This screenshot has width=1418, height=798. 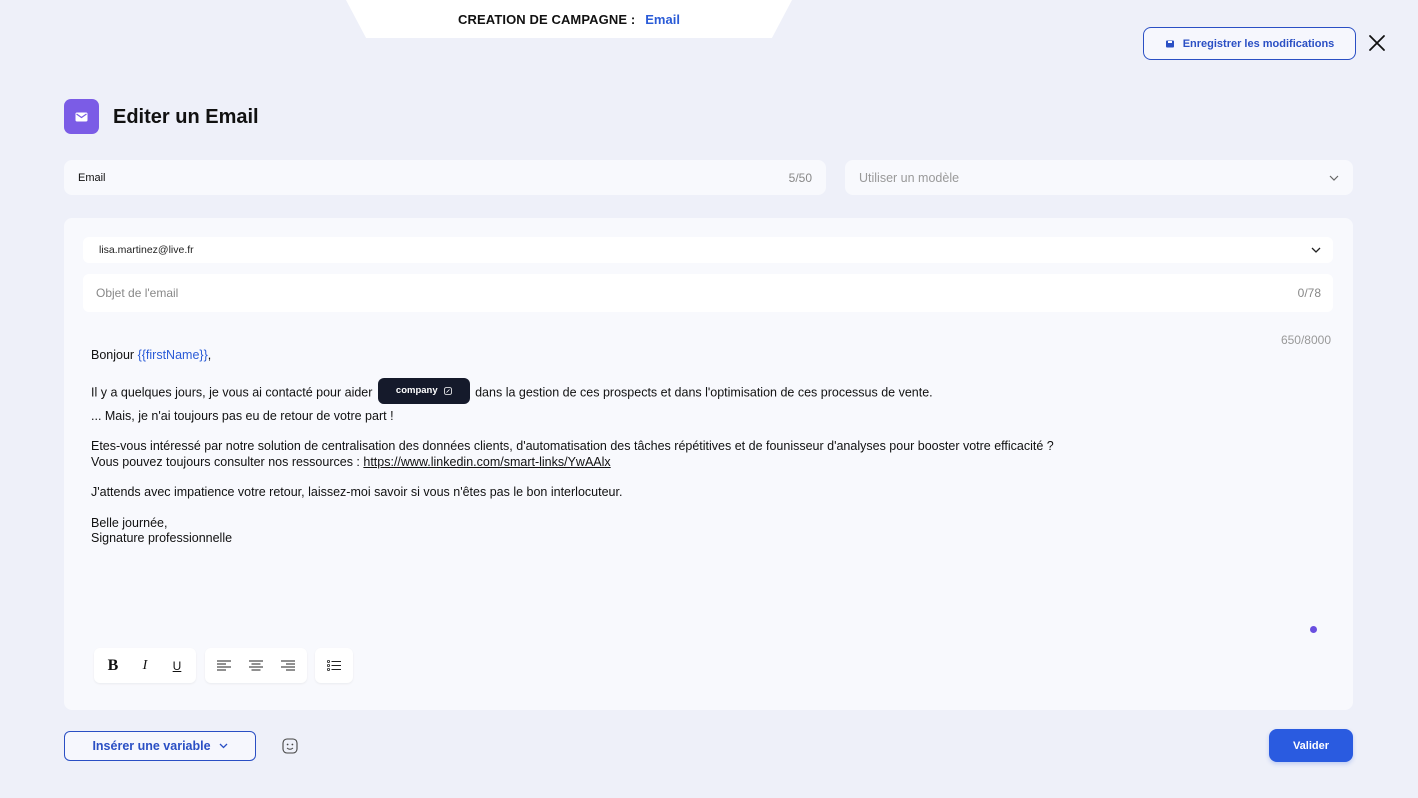 I want to click on align-left-icon, so click(x=224, y=665).